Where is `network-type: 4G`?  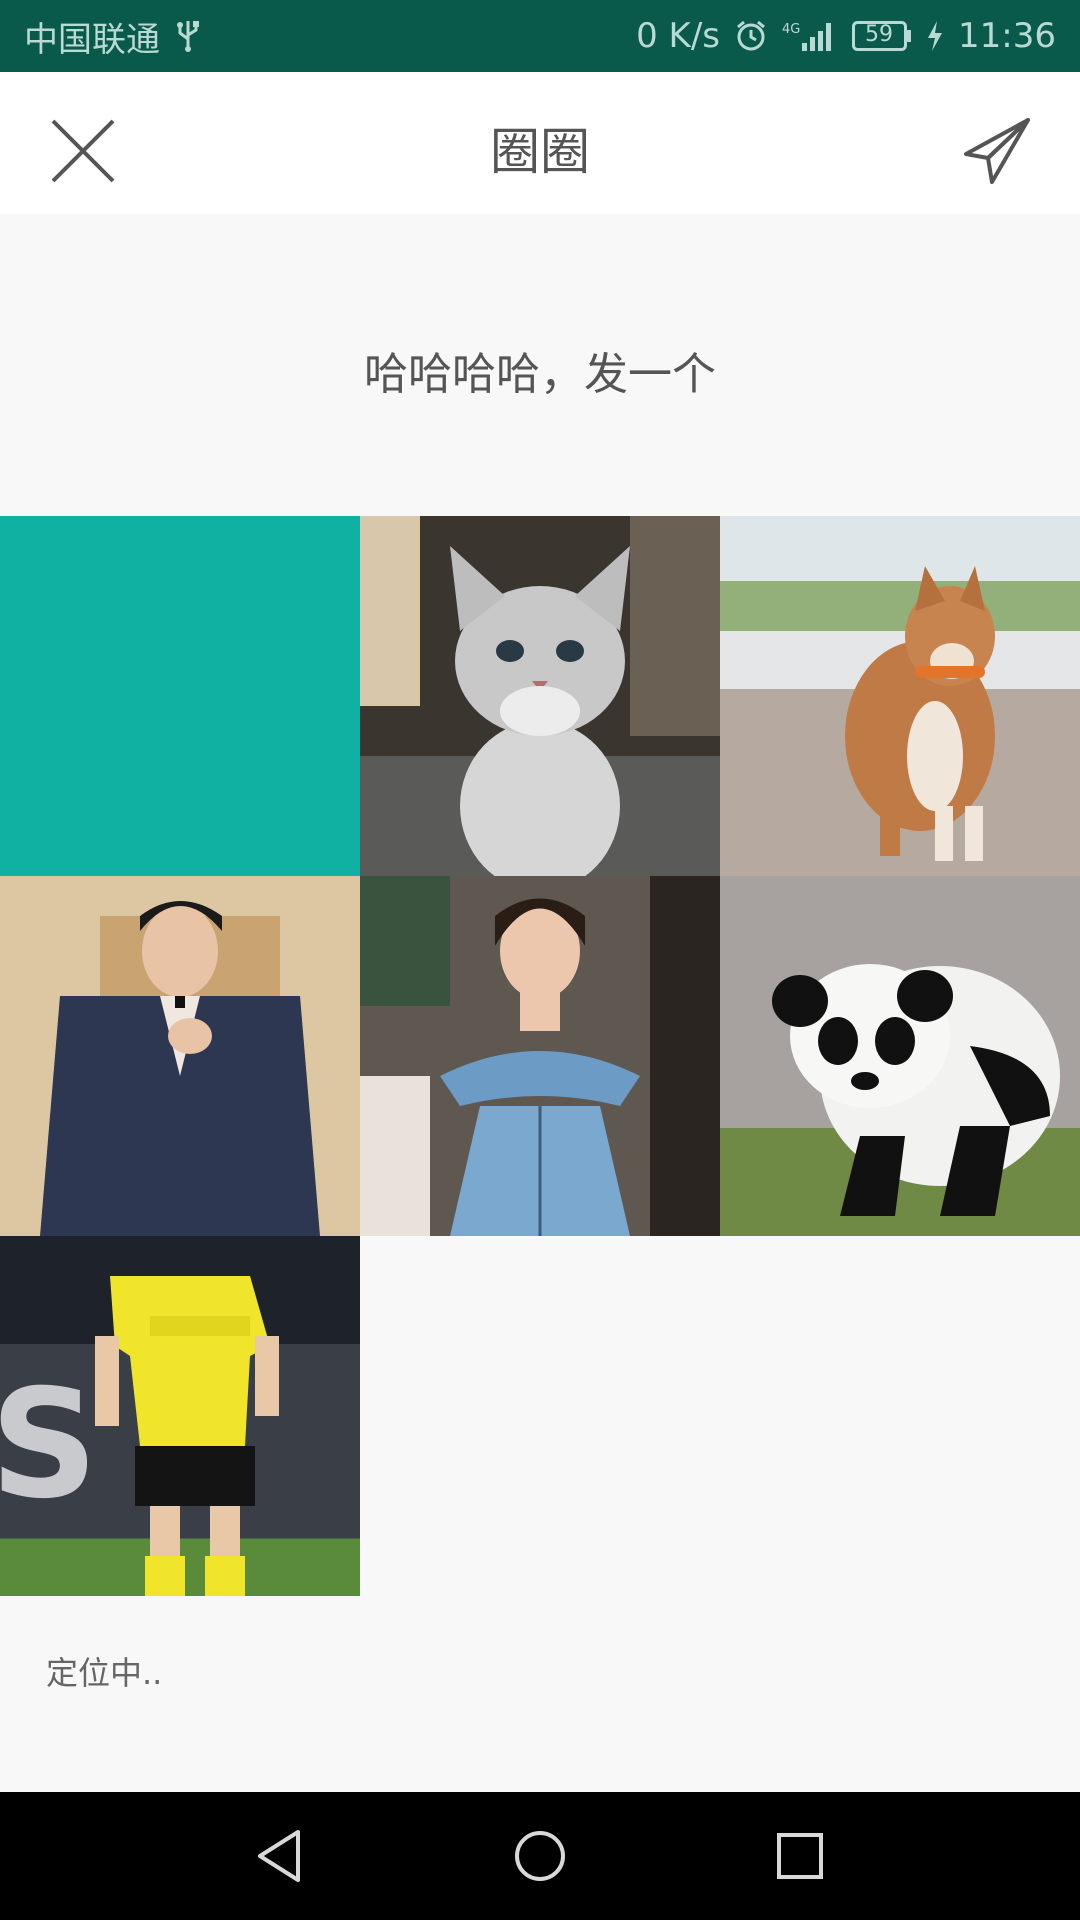
network-type: 4G is located at coordinates (791, 29).